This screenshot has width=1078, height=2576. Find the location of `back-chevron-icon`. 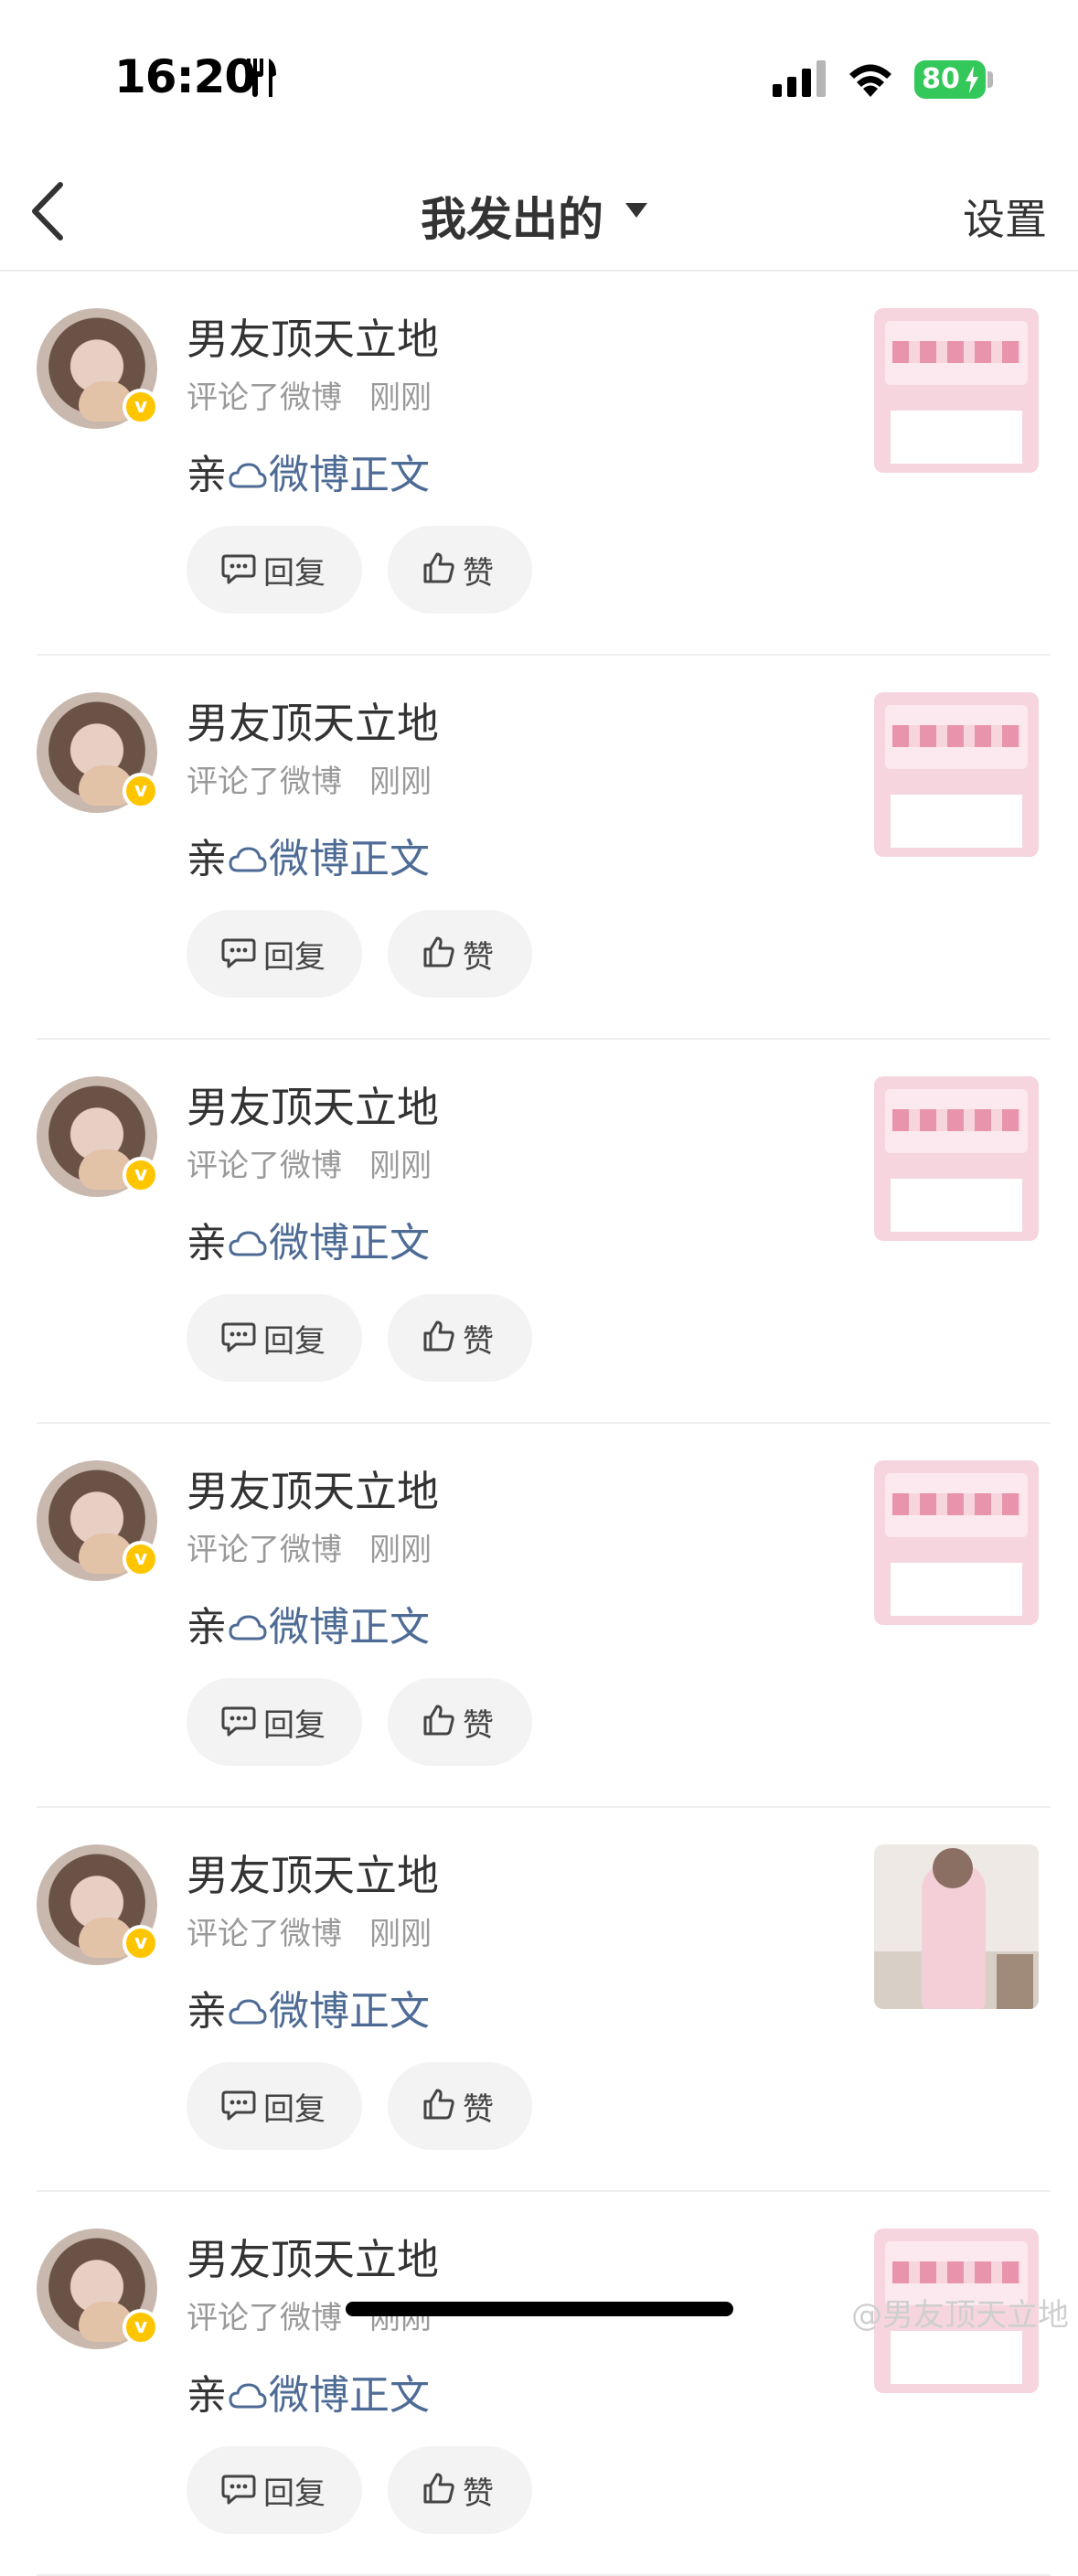

back-chevron-icon is located at coordinates (47, 211).